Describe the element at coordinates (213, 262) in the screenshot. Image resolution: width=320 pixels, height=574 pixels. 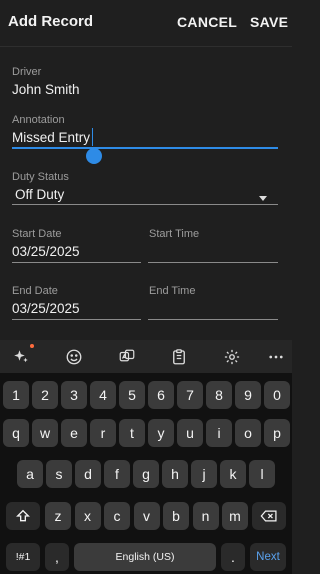
I see `start-time-underline` at that location.